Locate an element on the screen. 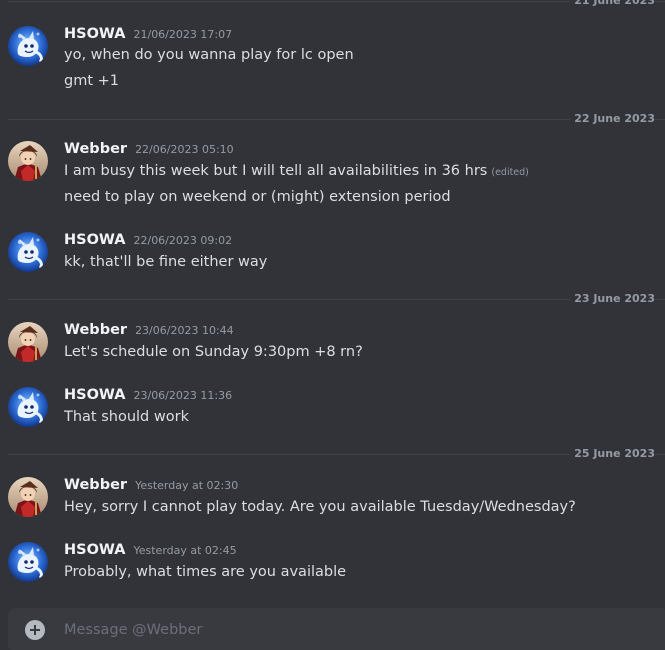  date-divider: 23 June 2023 is located at coordinates (336, 299).